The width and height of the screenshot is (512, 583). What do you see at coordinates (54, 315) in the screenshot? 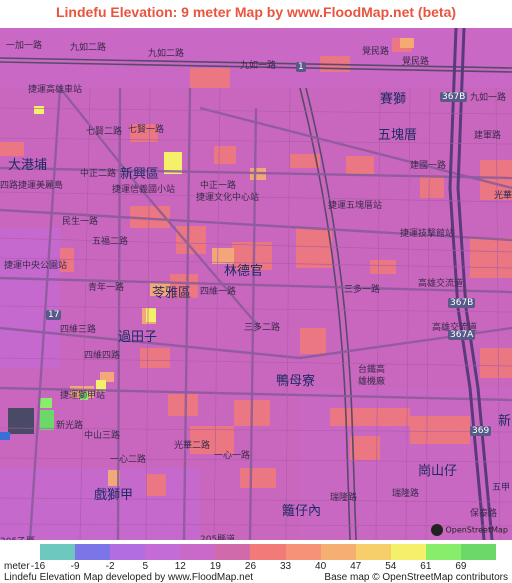
I see `route-shield: 17` at bounding box center [54, 315].